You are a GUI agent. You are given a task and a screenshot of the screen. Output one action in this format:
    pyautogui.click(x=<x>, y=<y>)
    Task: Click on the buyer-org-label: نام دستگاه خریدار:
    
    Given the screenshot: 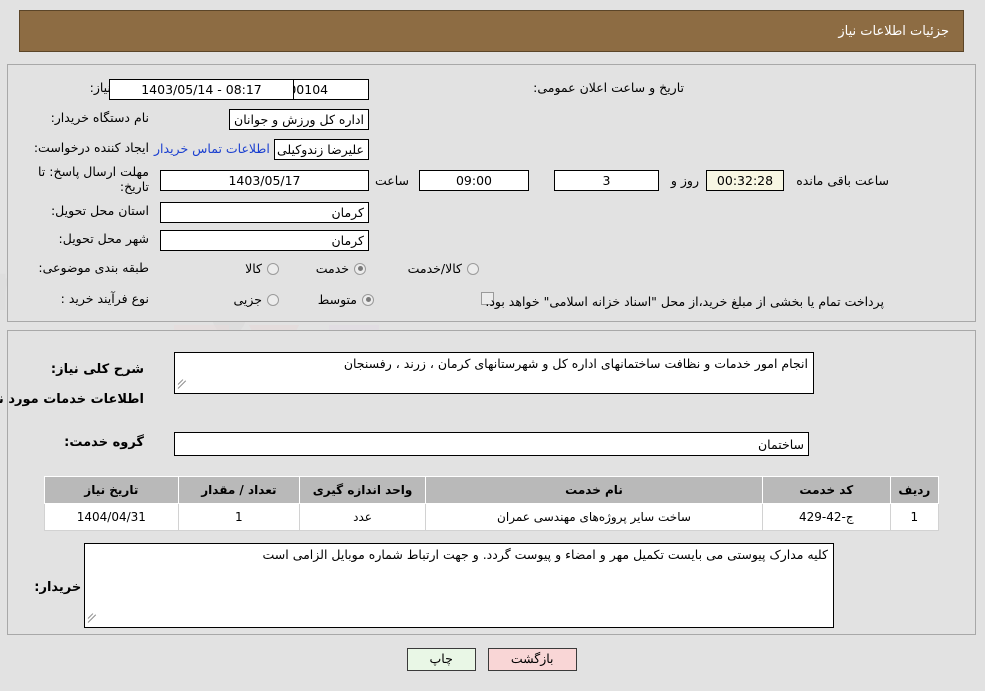 What is the action you would take?
    pyautogui.click(x=100, y=117)
    